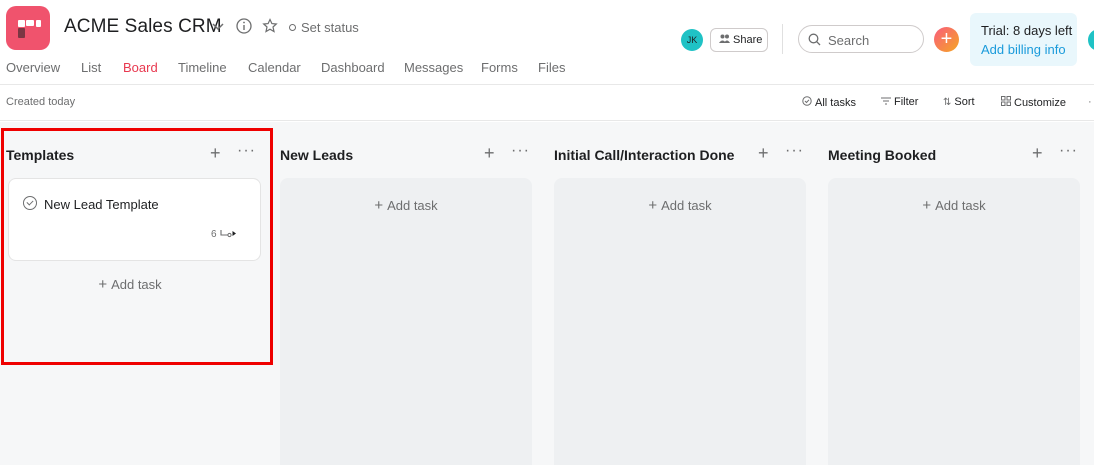  I want to click on all-tasks-label: All tasks, so click(835, 103).